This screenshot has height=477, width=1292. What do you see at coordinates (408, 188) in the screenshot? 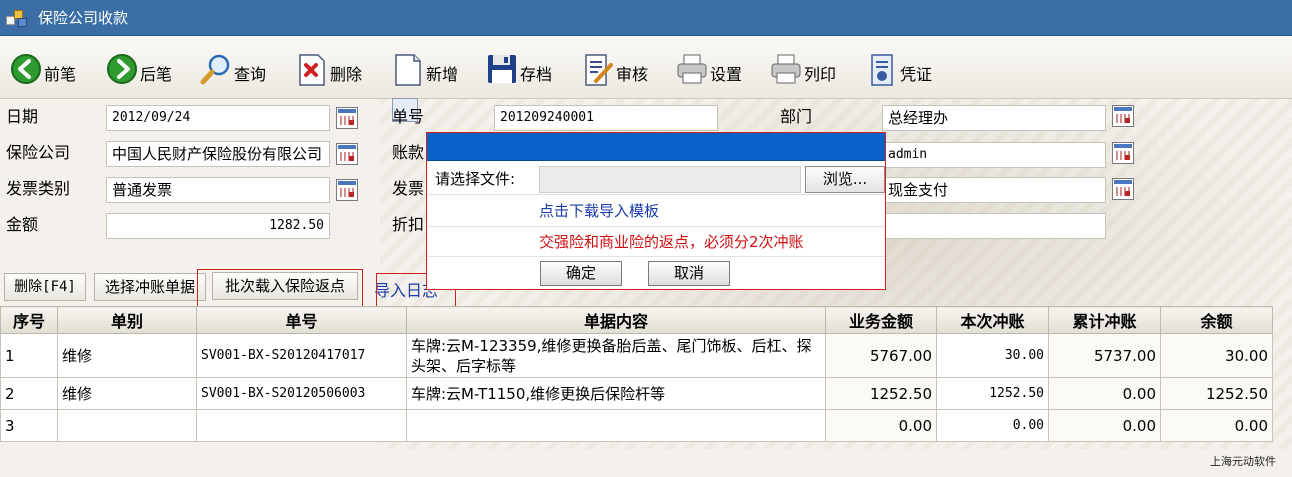
I see `invoice-label: 发票` at bounding box center [408, 188].